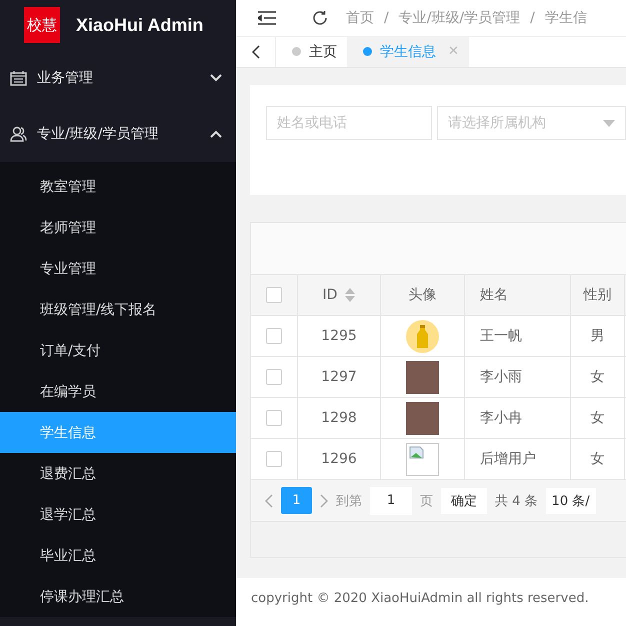  What do you see at coordinates (349, 123) in the screenshot?
I see `search-field: 姓名或电话` at bounding box center [349, 123].